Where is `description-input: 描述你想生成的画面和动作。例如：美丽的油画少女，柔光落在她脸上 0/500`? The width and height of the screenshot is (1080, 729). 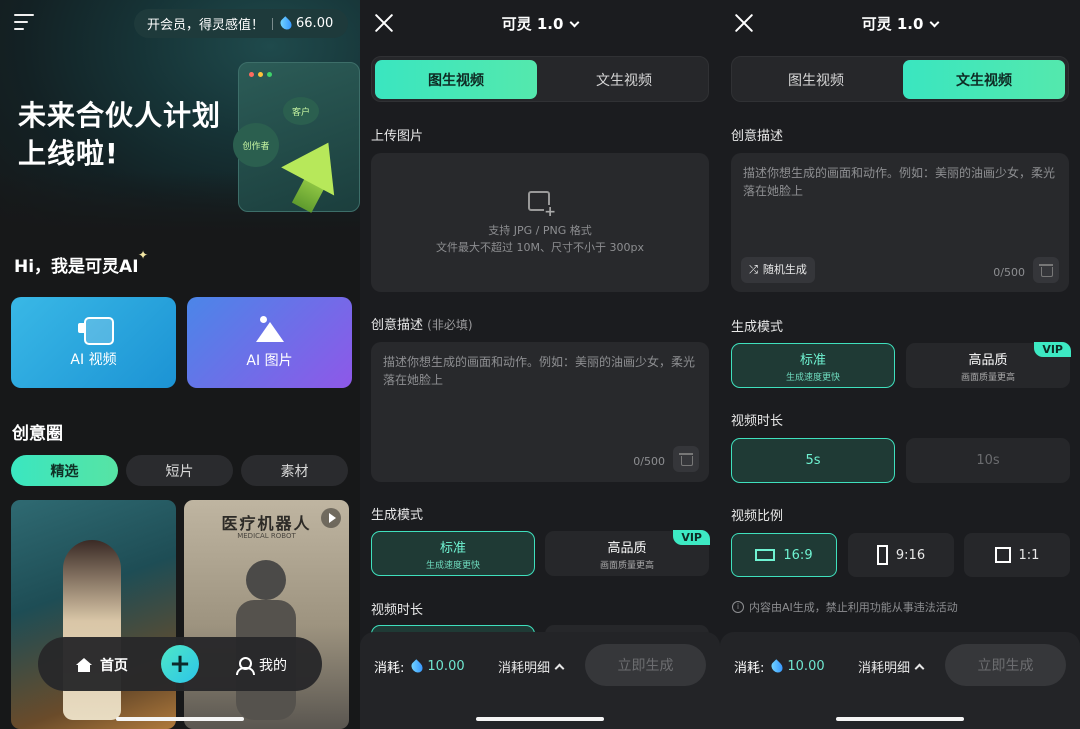 description-input: 描述你想生成的画面和动作。例如：美丽的油画少女，柔光落在她脸上 0/500 is located at coordinates (540, 412).